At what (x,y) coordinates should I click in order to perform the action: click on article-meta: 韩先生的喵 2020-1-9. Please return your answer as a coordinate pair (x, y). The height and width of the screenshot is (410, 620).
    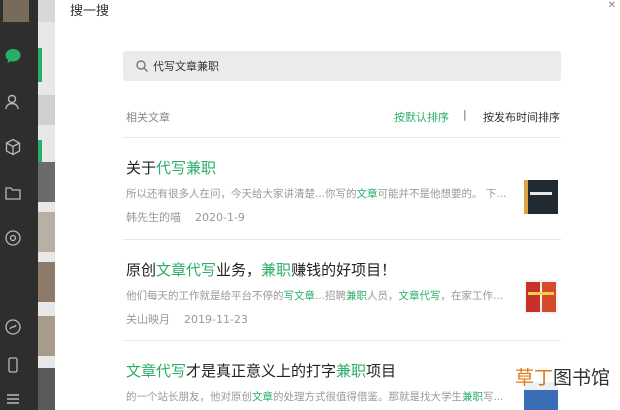
    Looking at the image, I should click on (346, 217).